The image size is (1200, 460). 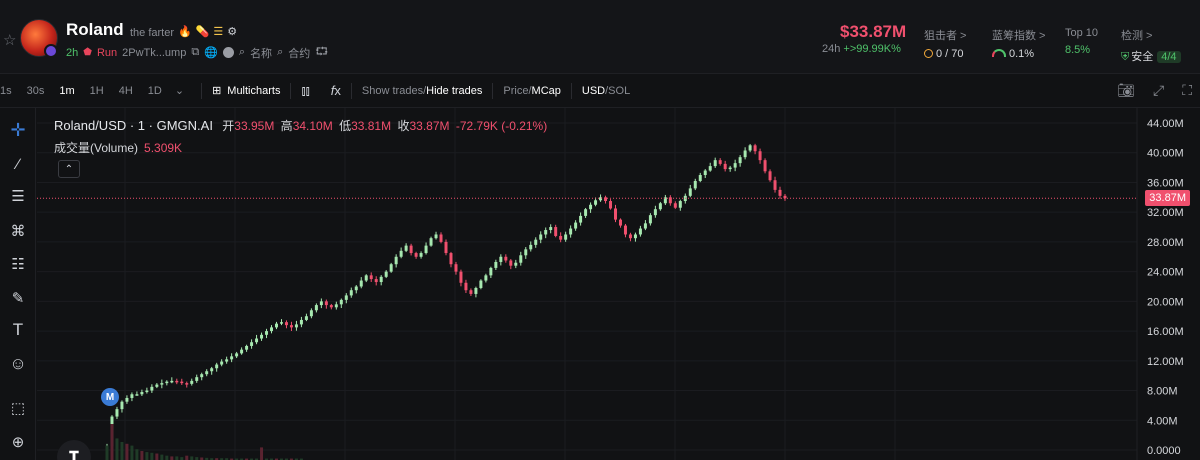 I want to click on search-icon: ⌕, so click(x=242, y=52).